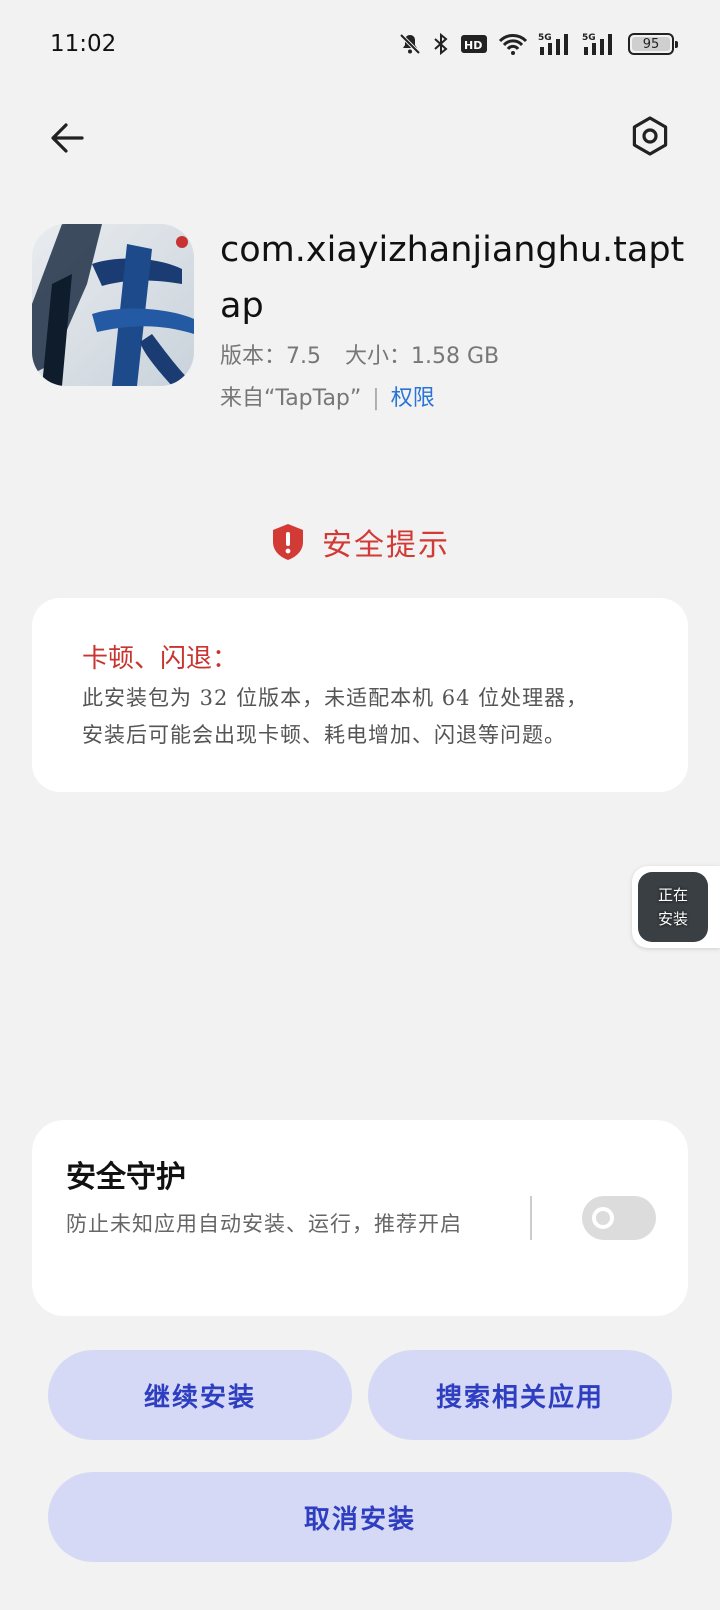  What do you see at coordinates (360, 1517) in the screenshot?
I see `cancel-install-button: 取消安装` at bounding box center [360, 1517].